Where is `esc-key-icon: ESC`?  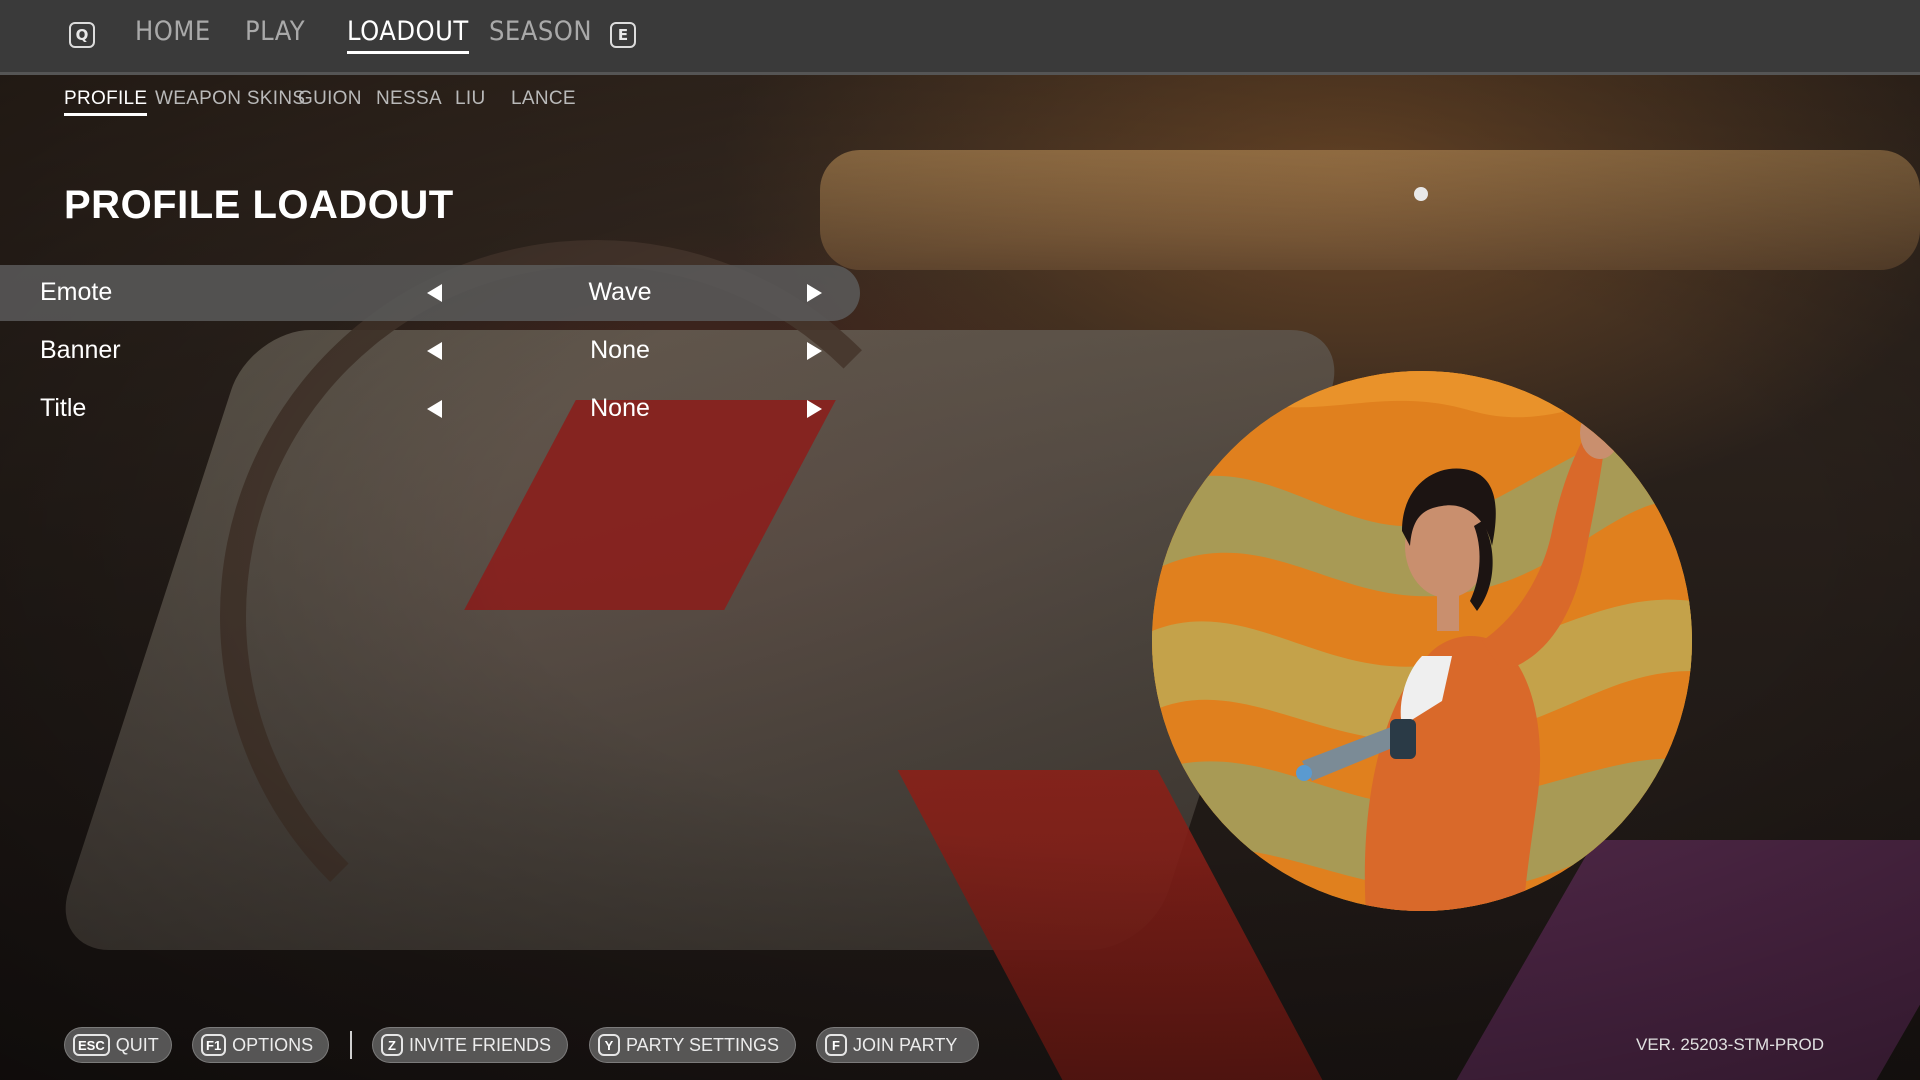
esc-key-icon: ESC is located at coordinates (91, 1045).